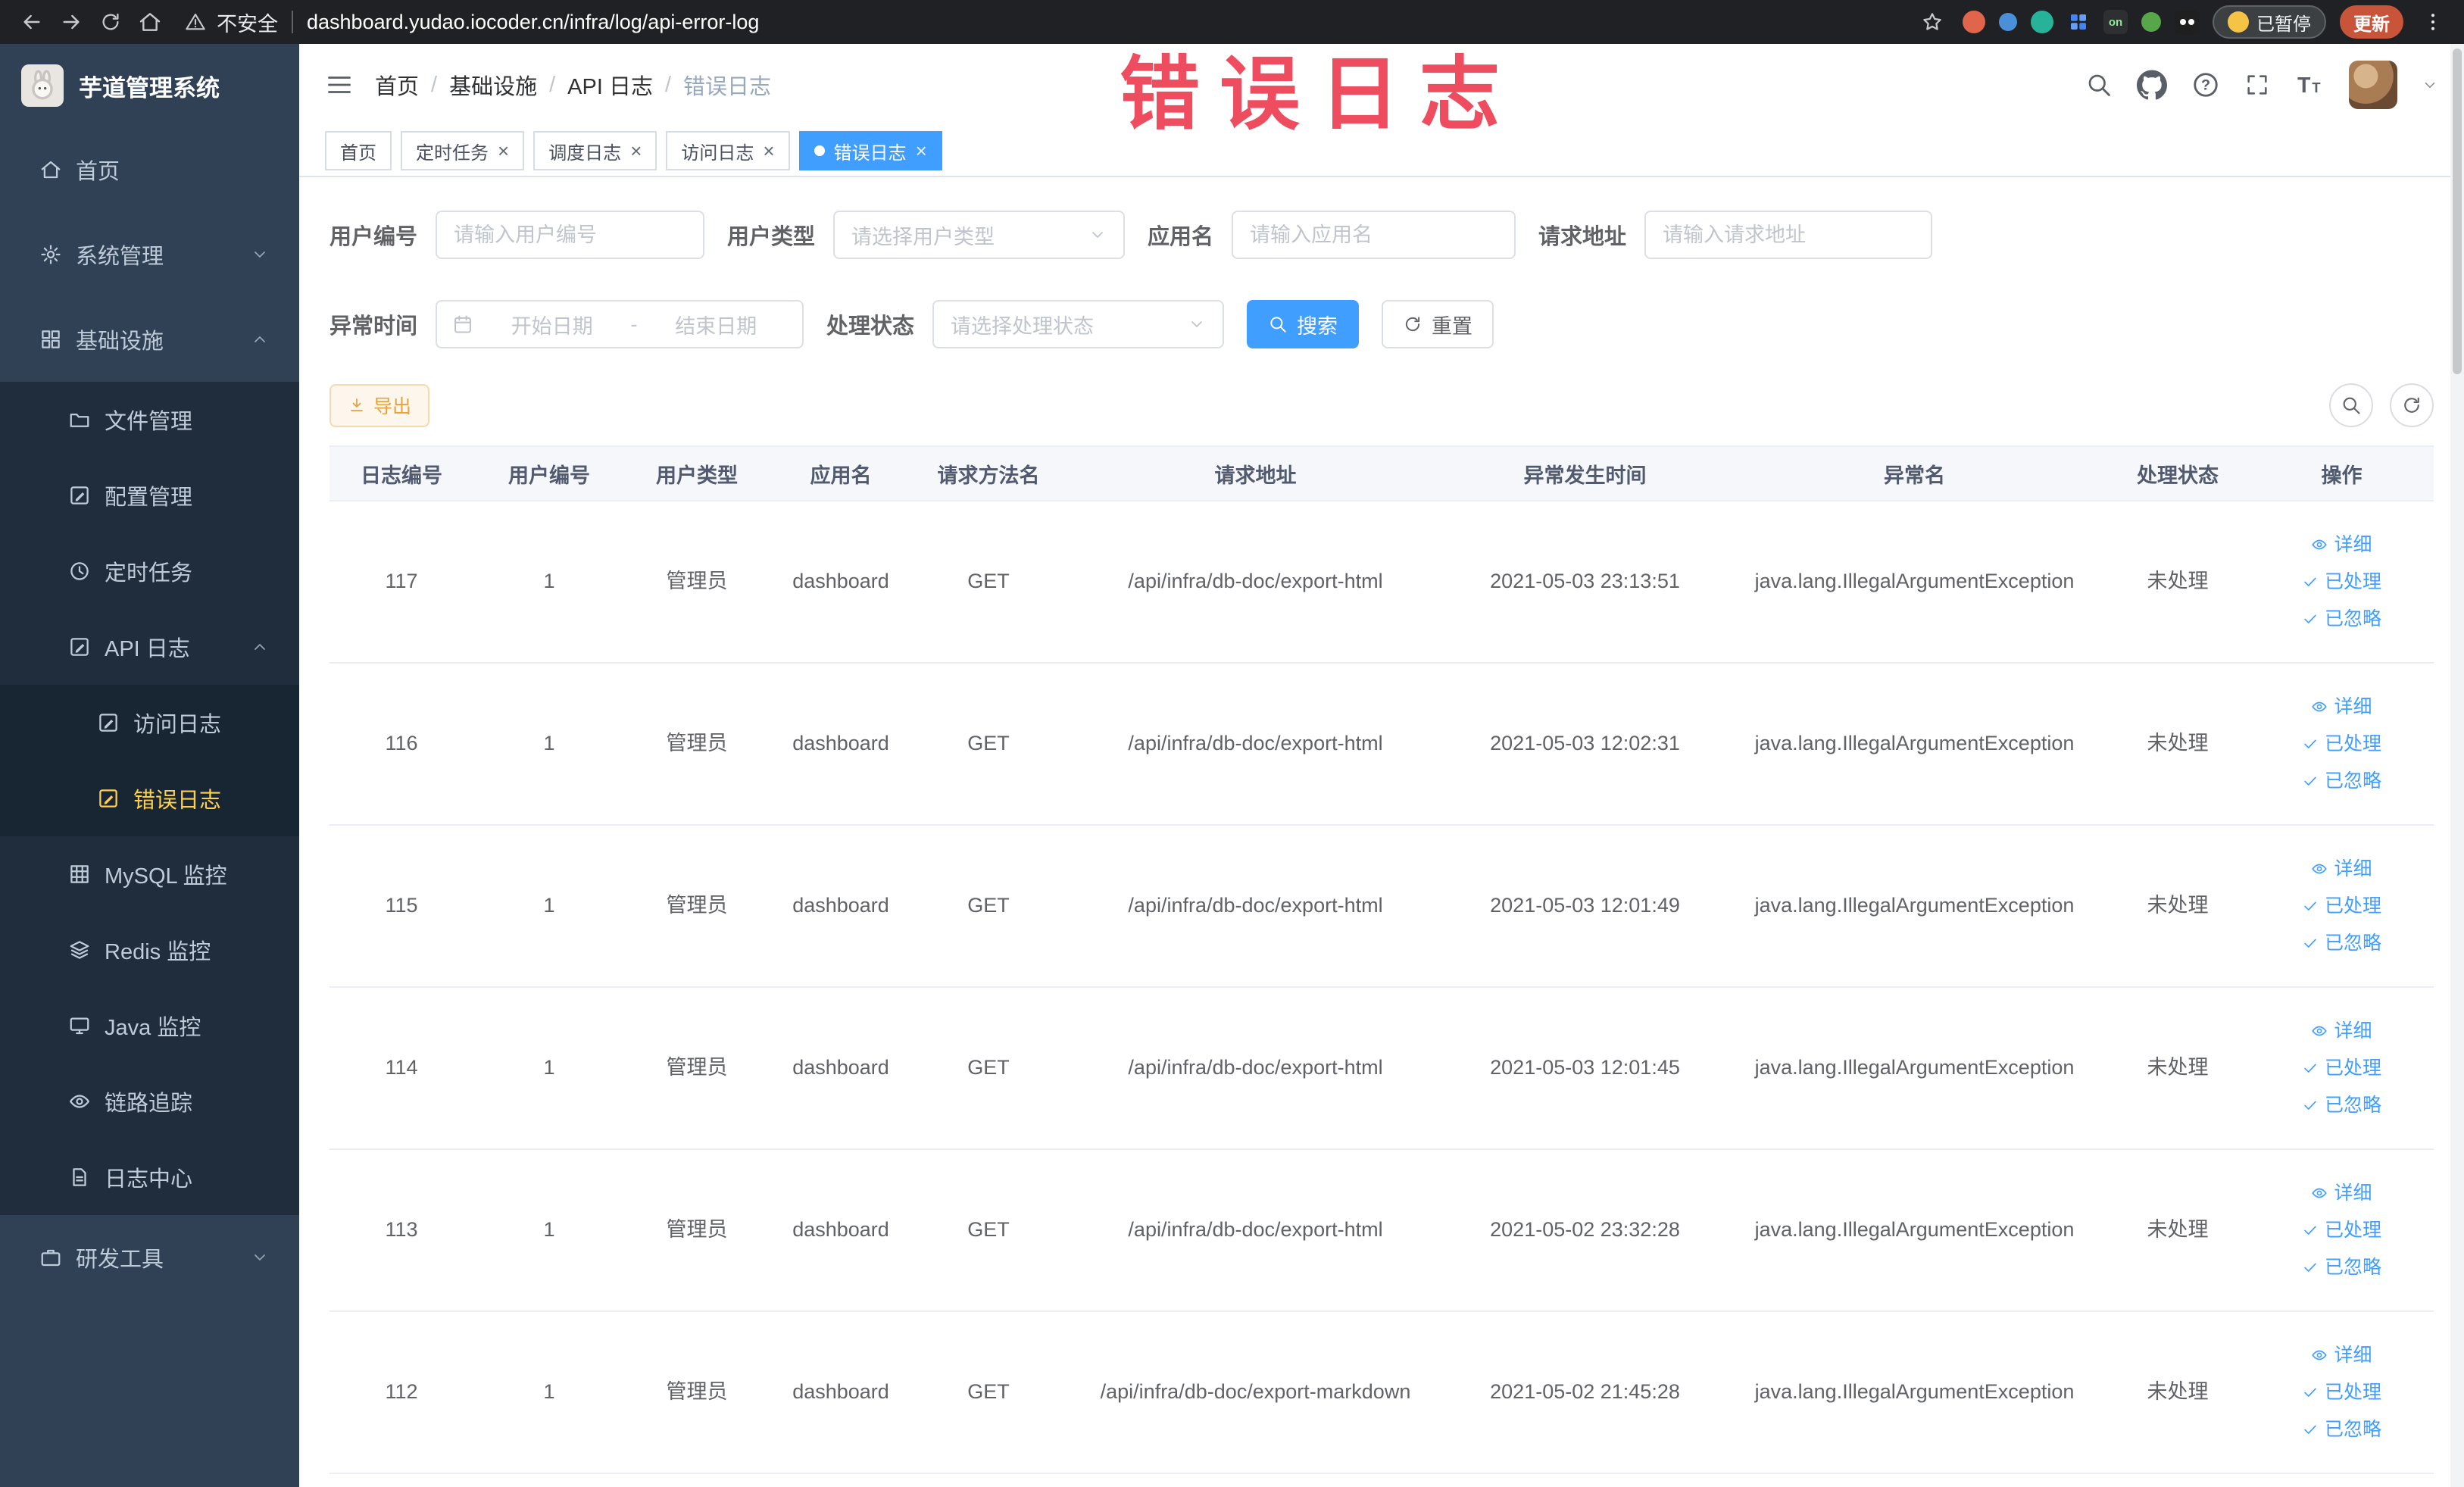  I want to click on breadcrumb-item: 基础设施, so click(493, 85).